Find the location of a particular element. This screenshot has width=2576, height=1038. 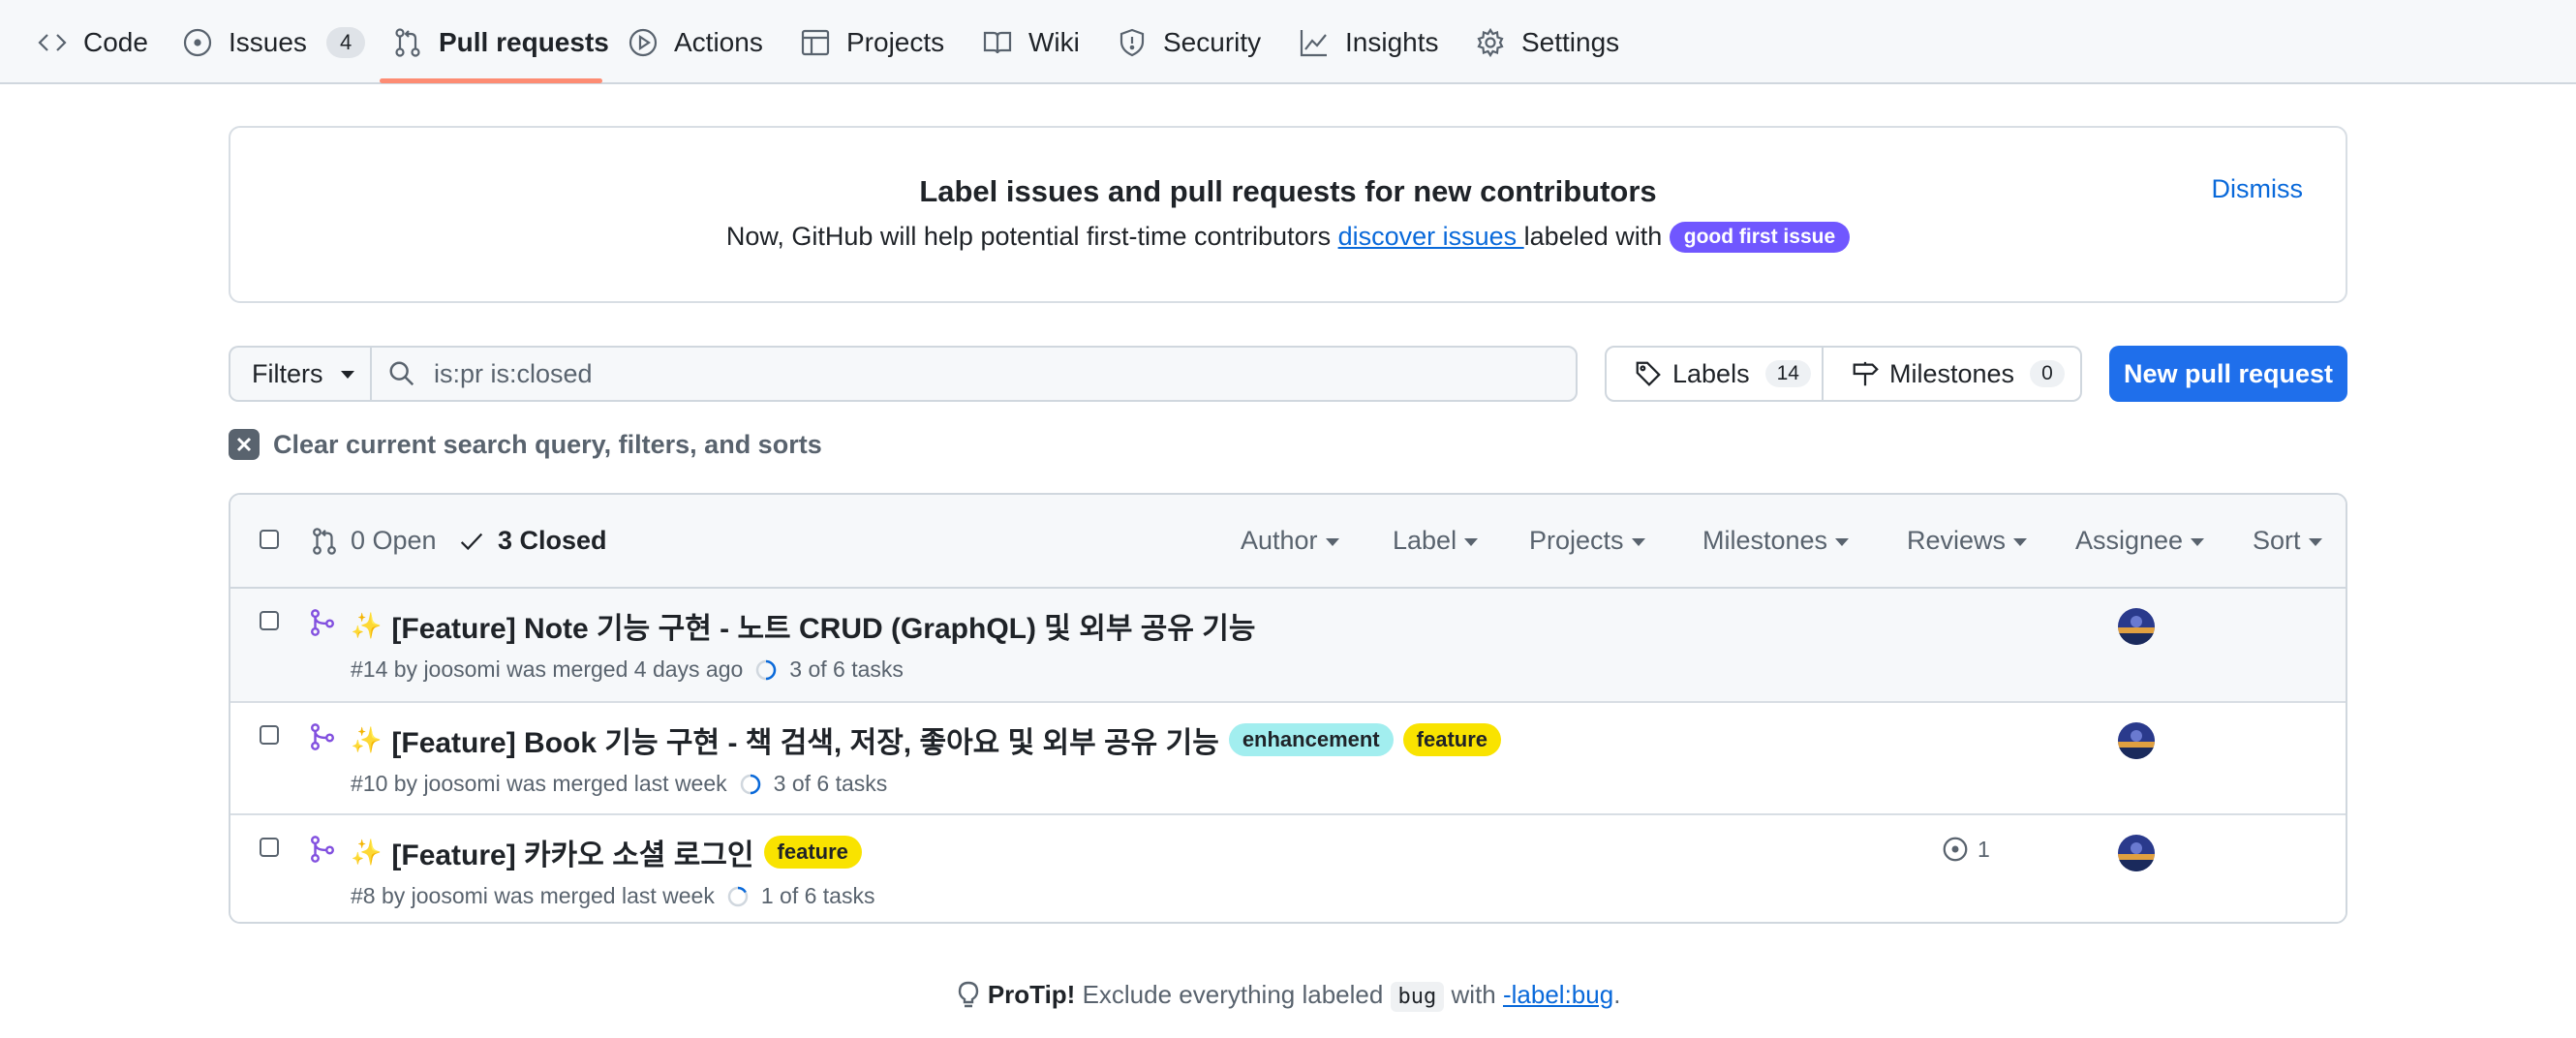

selected-tab-indicator is located at coordinates (491, 80).